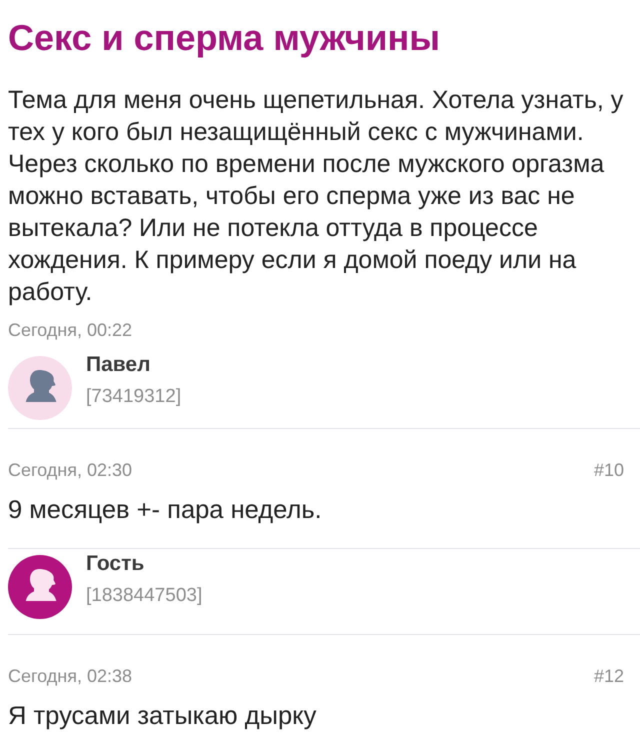 The width and height of the screenshot is (640, 750). What do you see at coordinates (163, 716) in the screenshot?
I see `reply-text: Я трусами затыкаю дырку` at bounding box center [163, 716].